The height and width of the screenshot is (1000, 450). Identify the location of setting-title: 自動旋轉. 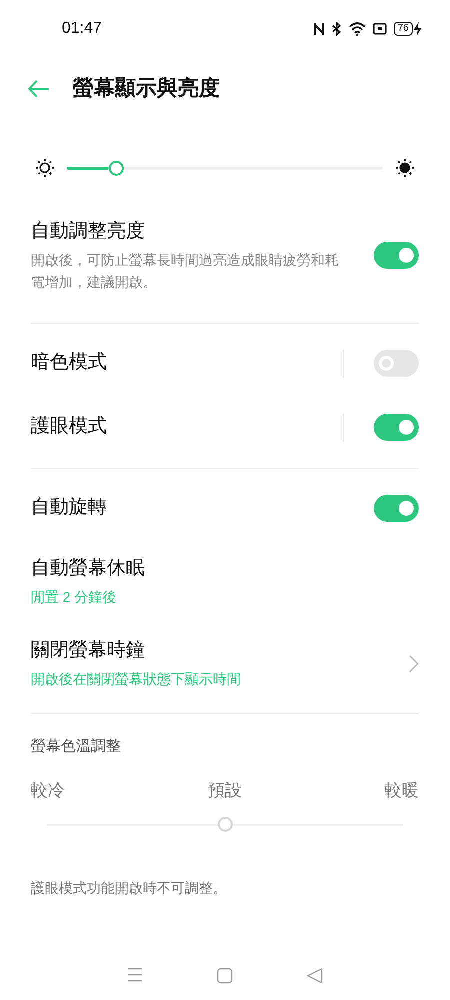
(69, 508).